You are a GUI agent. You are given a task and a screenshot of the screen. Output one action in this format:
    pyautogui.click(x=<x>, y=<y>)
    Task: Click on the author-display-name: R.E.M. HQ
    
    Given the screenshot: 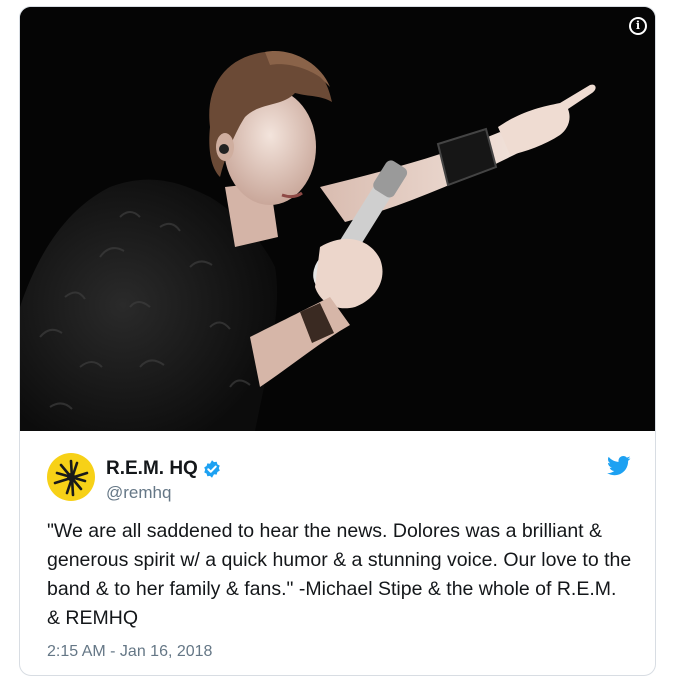 What is the action you would take?
    pyautogui.click(x=152, y=469)
    